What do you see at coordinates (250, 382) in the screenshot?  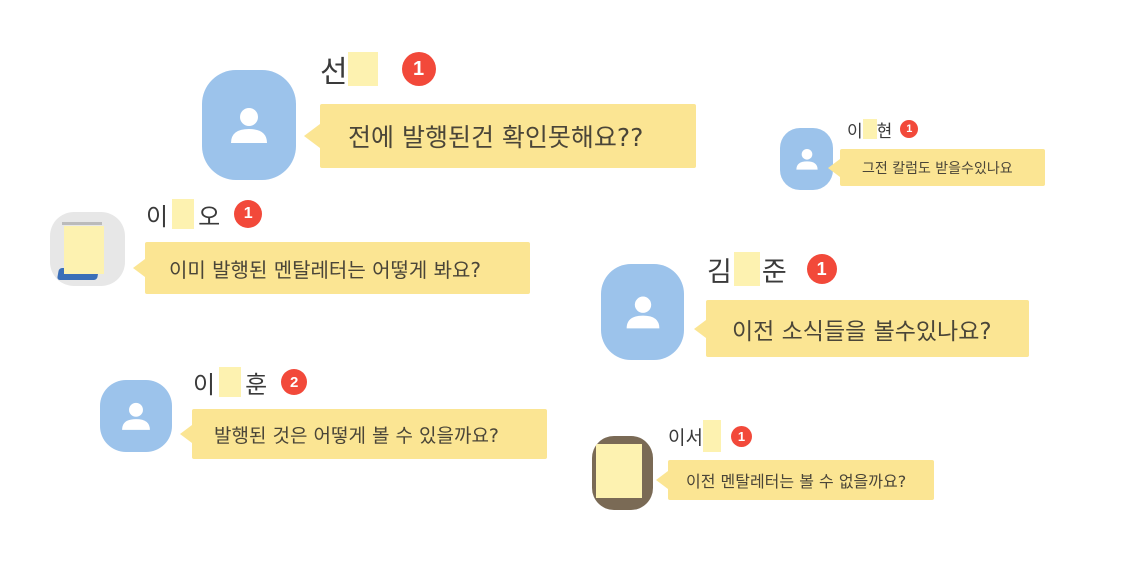 I see `sender-name: 이 훈 2` at bounding box center [250, 382].